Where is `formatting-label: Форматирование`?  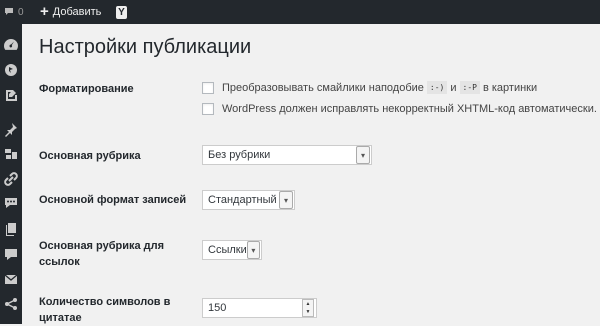 formatting-label: Форматирование is located at coordinates (86, 89).